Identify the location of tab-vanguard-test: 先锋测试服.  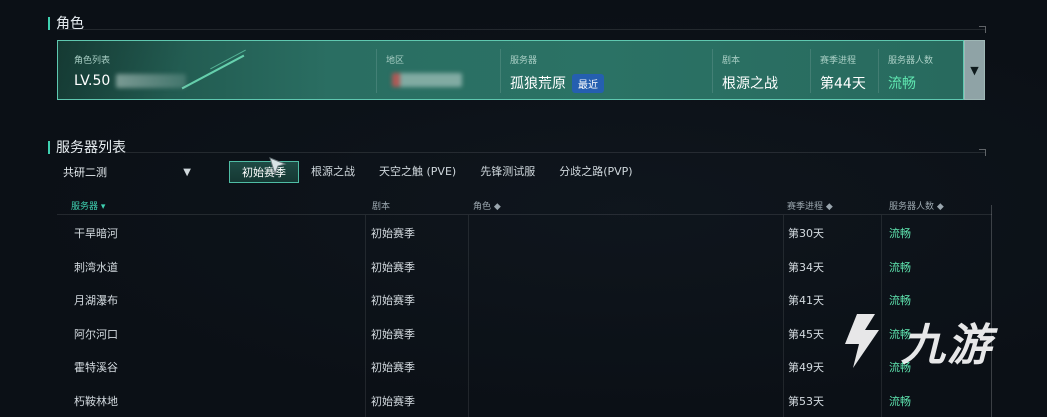
(507, 172).